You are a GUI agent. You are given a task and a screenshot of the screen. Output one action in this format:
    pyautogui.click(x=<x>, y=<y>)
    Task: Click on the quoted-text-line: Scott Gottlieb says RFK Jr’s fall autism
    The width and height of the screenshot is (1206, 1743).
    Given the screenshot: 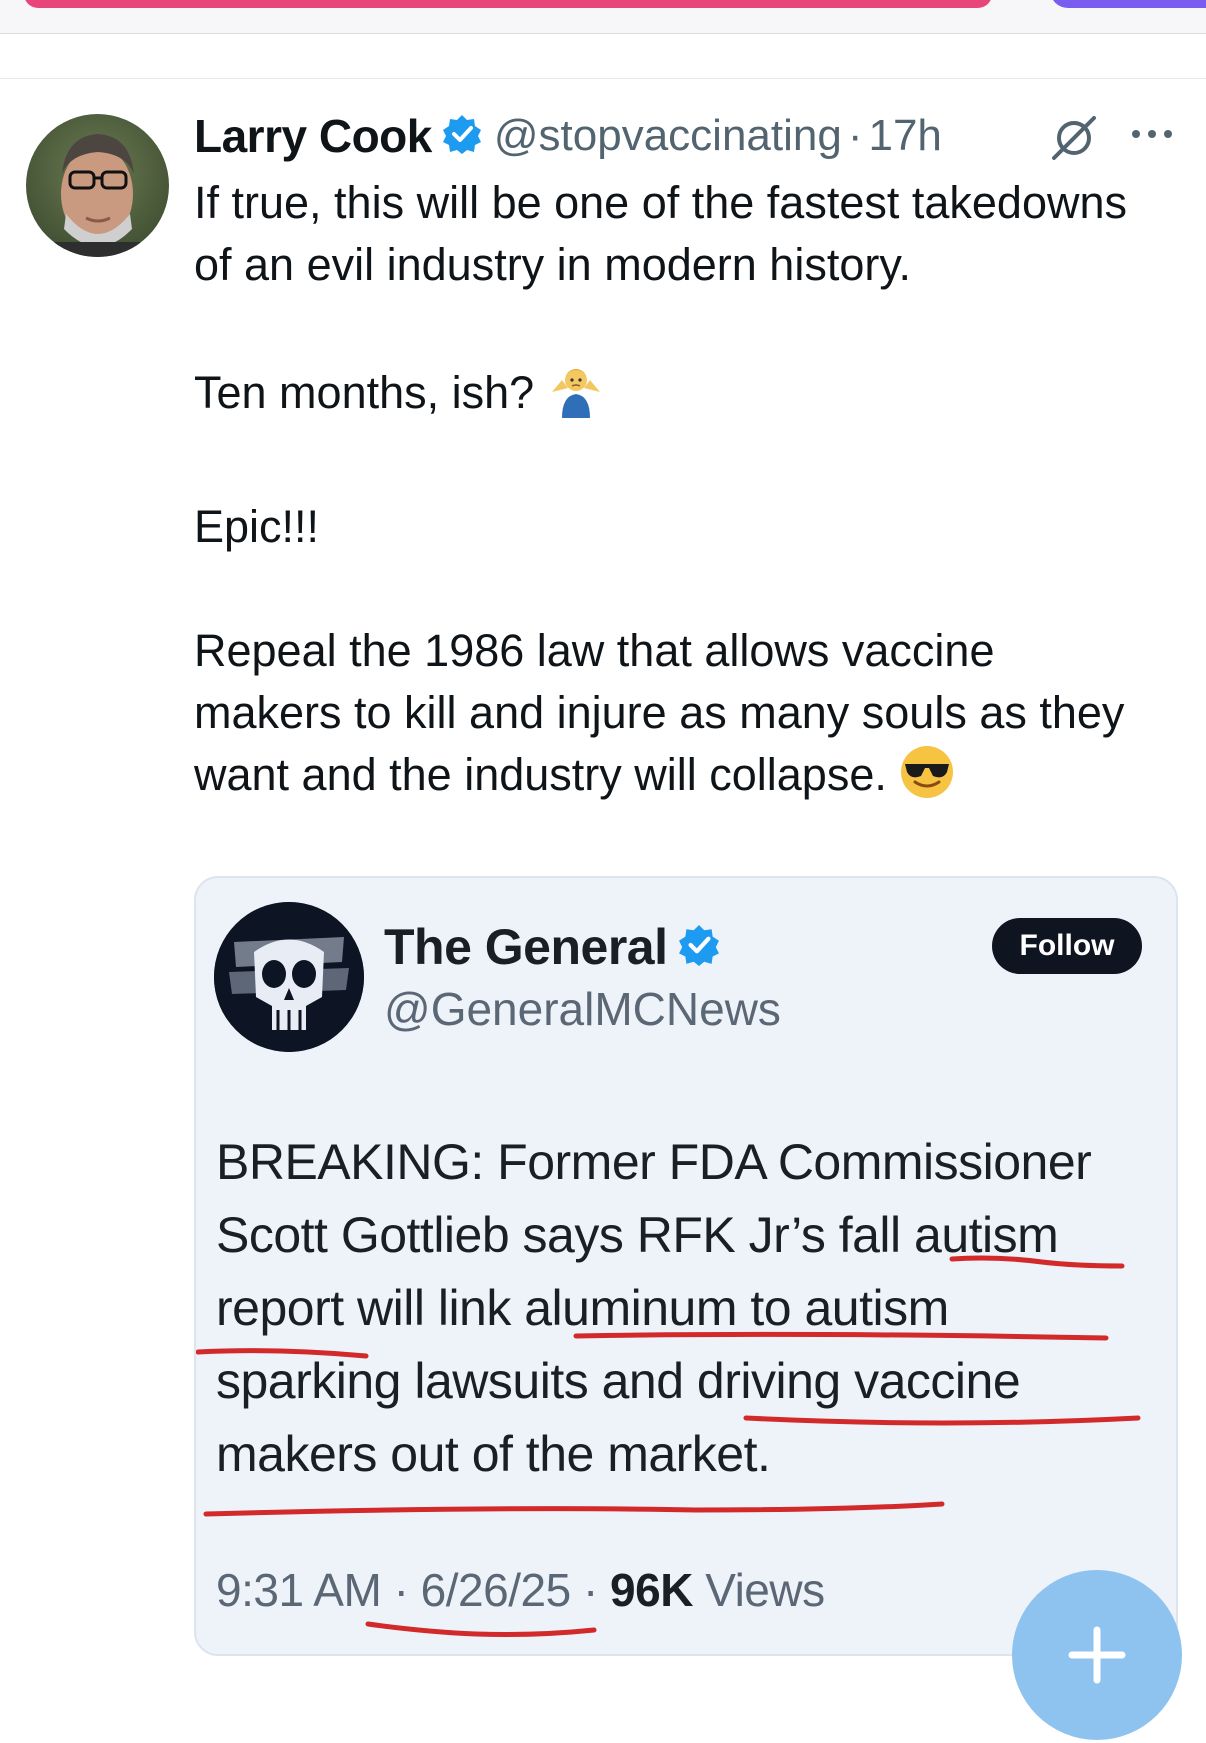 What is the action you would take?
    pyautogui.click(x=637, y=1235)
    